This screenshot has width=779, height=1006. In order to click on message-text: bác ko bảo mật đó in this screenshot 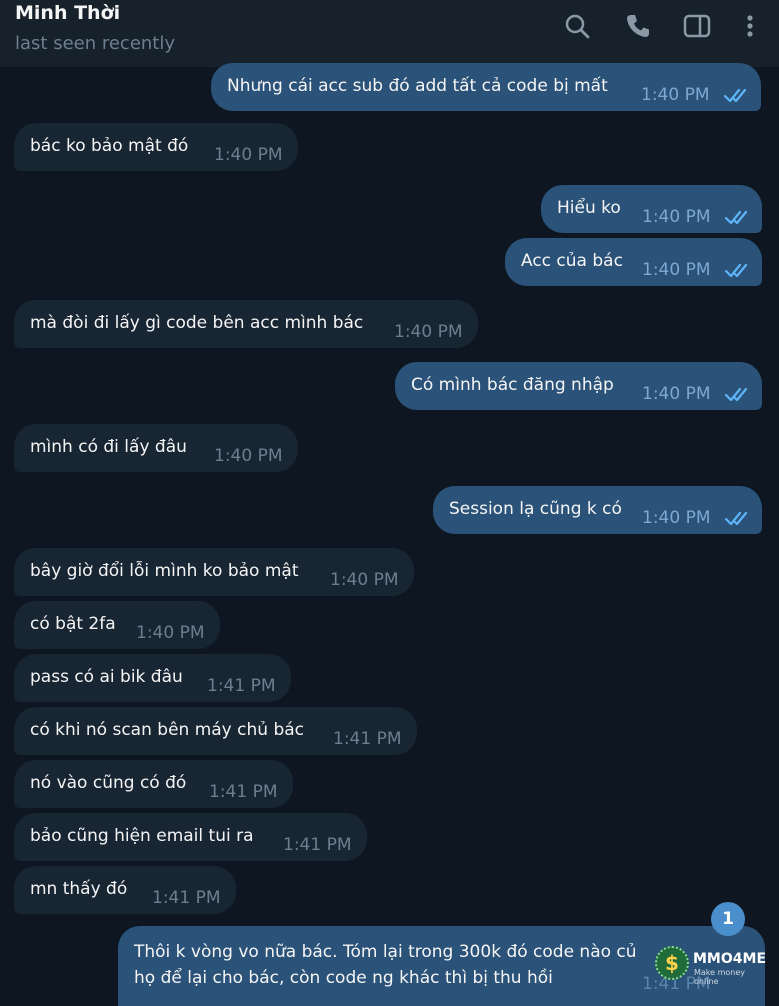, I will do `click(109, 146)`.